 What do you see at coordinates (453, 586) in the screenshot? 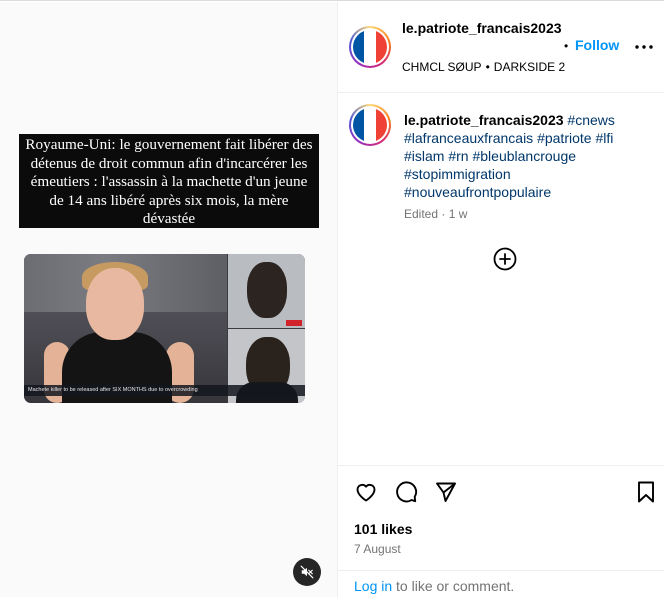
I see `login-prompt-text: to like or comment.` at bounding box center [453, 586].